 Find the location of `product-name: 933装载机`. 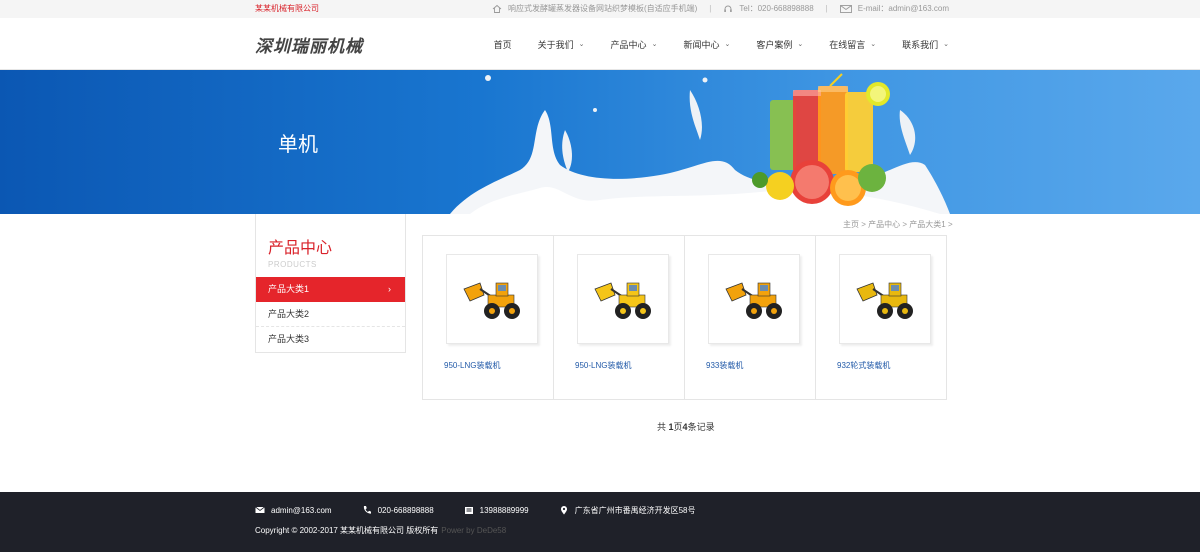

product-name: 933装载机 is located at coordinates (724, 365).